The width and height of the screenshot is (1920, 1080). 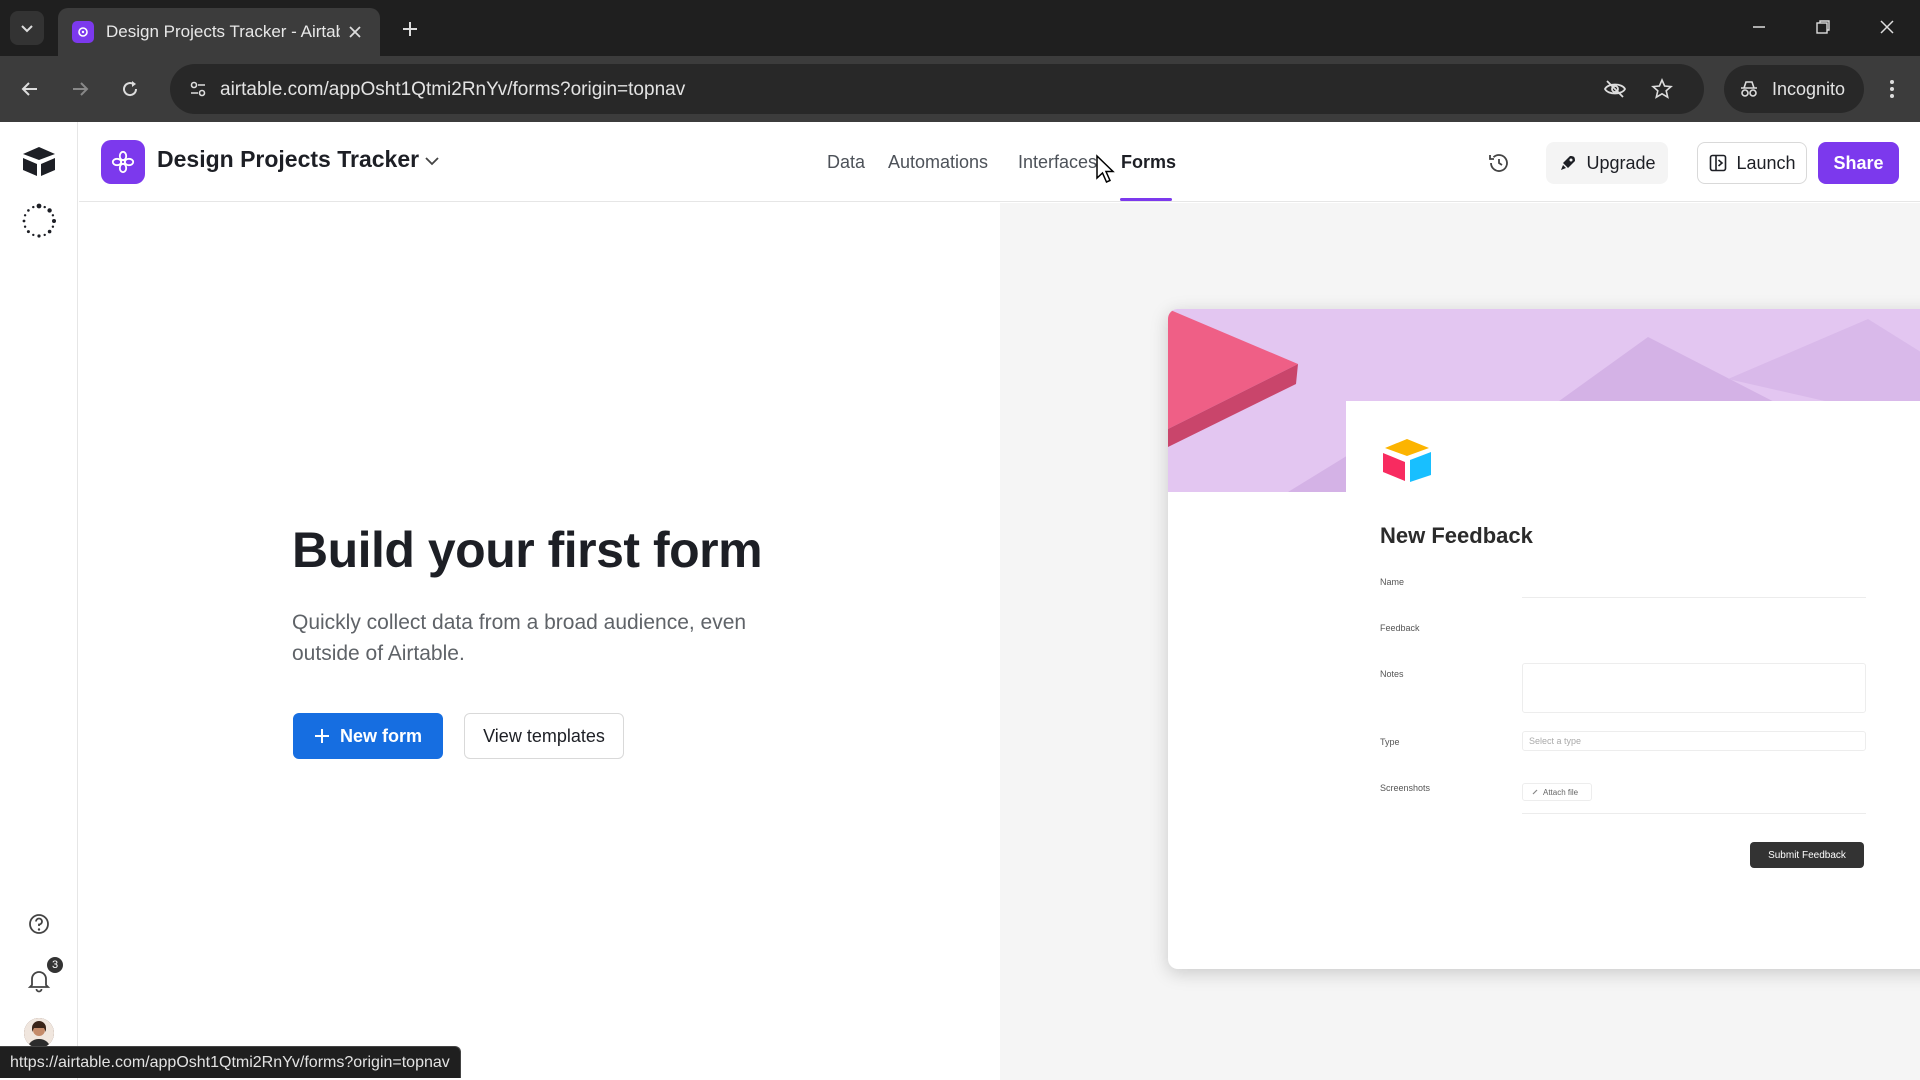 I want to click on close-window-icon, so click(x=1887, y=27).